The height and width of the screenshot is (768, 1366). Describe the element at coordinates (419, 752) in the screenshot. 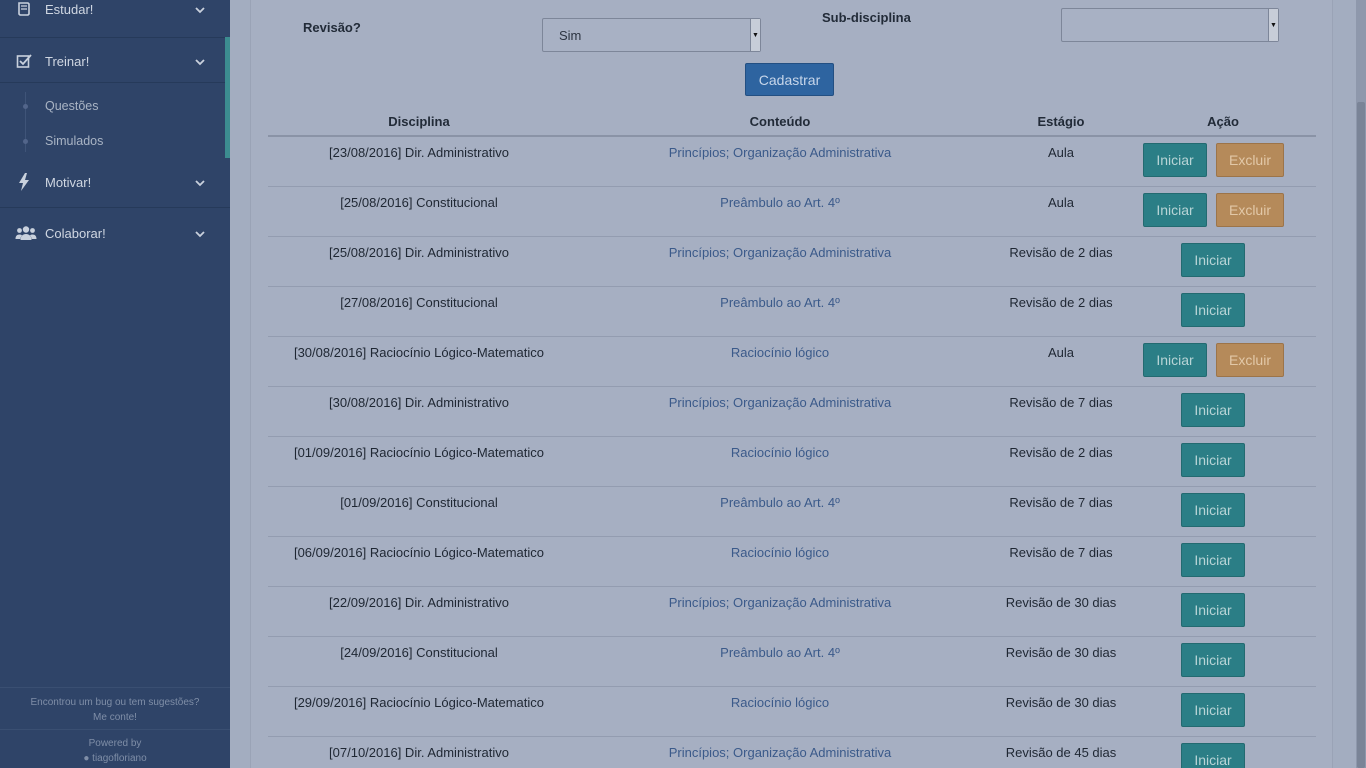

I see `disciplina-cell: [07/10/2016] Dir. Administrativo` at that location.